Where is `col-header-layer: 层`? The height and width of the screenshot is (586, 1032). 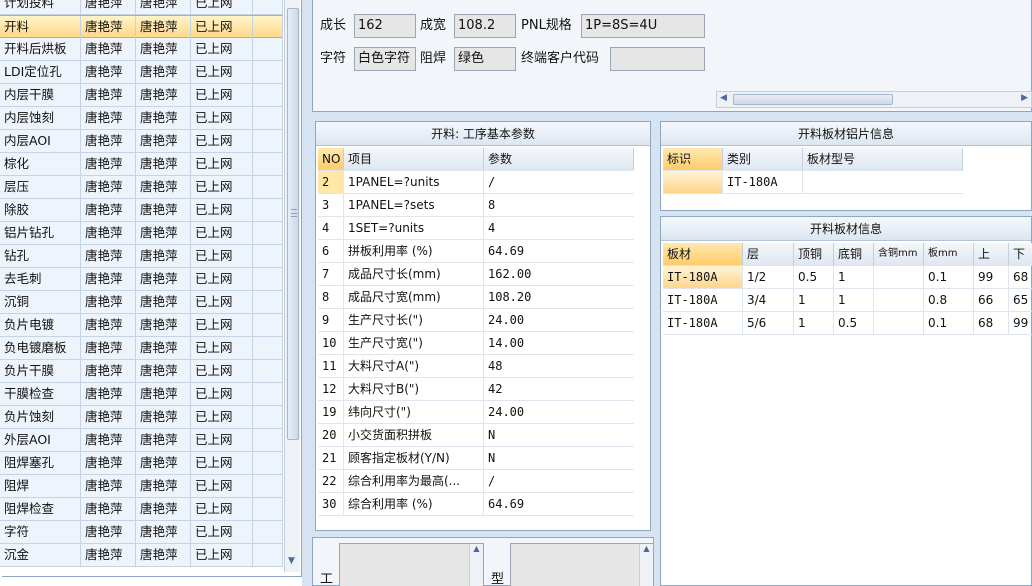 col-header-layer: 层 is located at coordinates (768, 254).